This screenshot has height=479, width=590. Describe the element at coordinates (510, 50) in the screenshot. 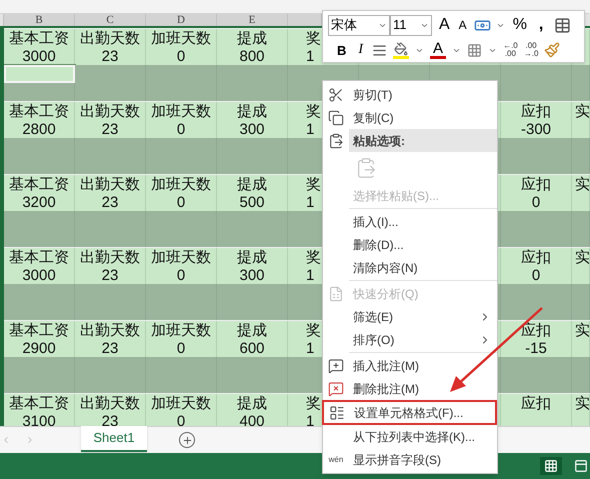

I see `increase-decimal-button: ←.0 .00` at that location.